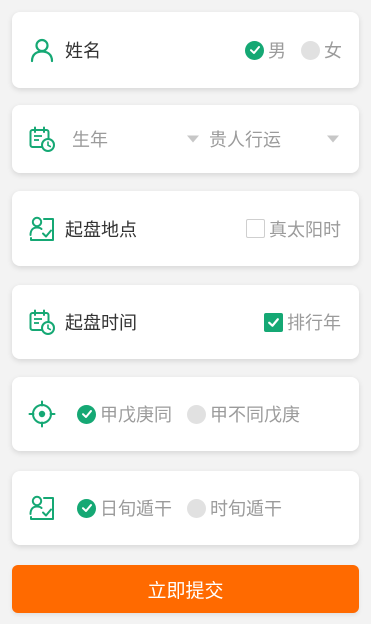 The image size is (371, 624). What do you see at coordinates (185, 50) in the screenshot?
I see `name-card: 姓名 男 女` at bounding box center [185, 50].